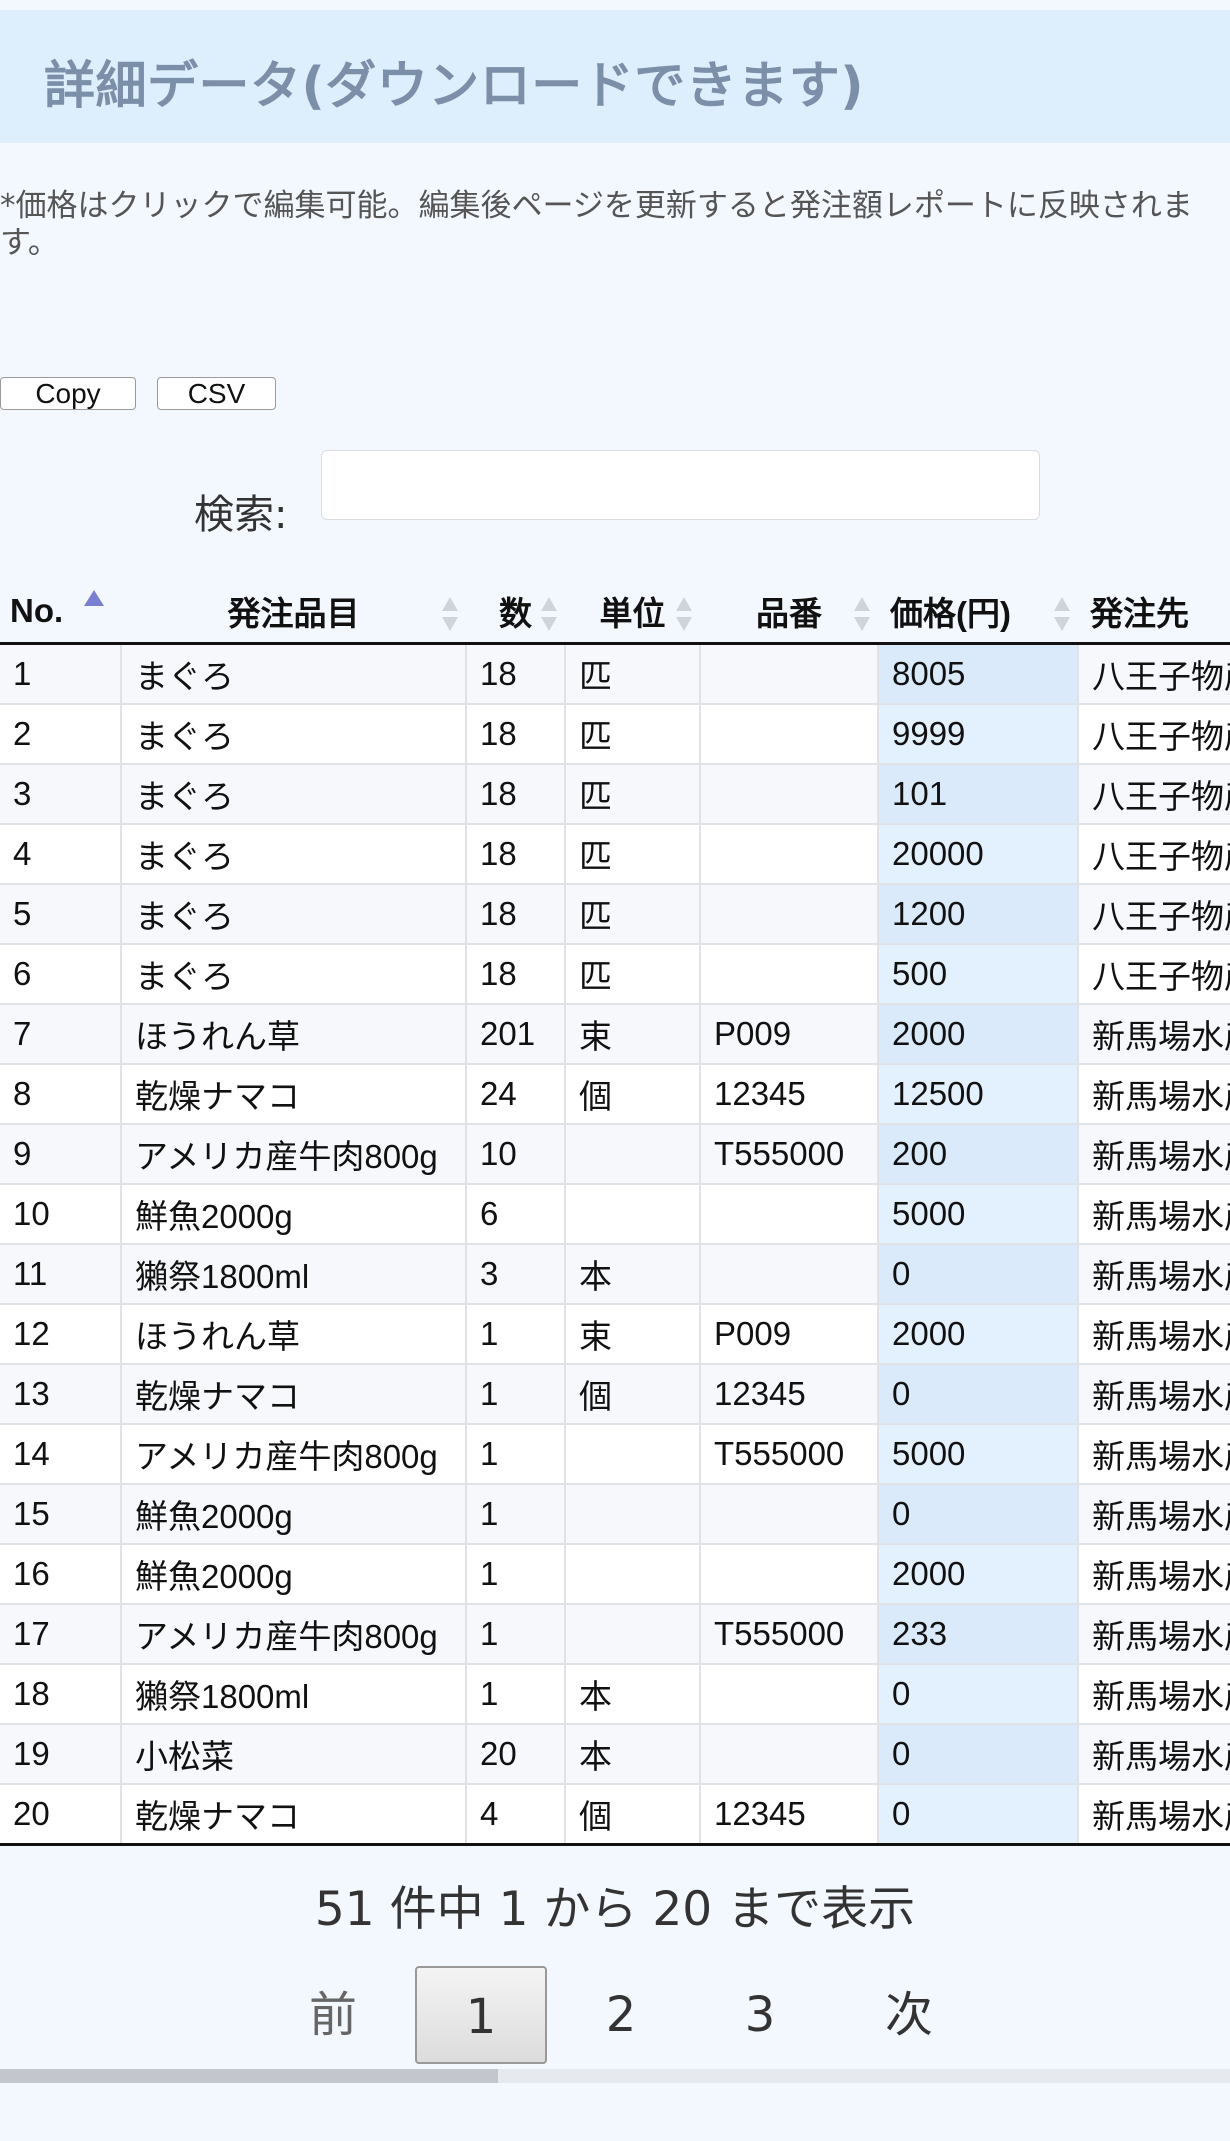  What do you see at coordinates (61, 1094) in the screenshot?
I see `cell-no: 8` at bounding box center [61, 1094].